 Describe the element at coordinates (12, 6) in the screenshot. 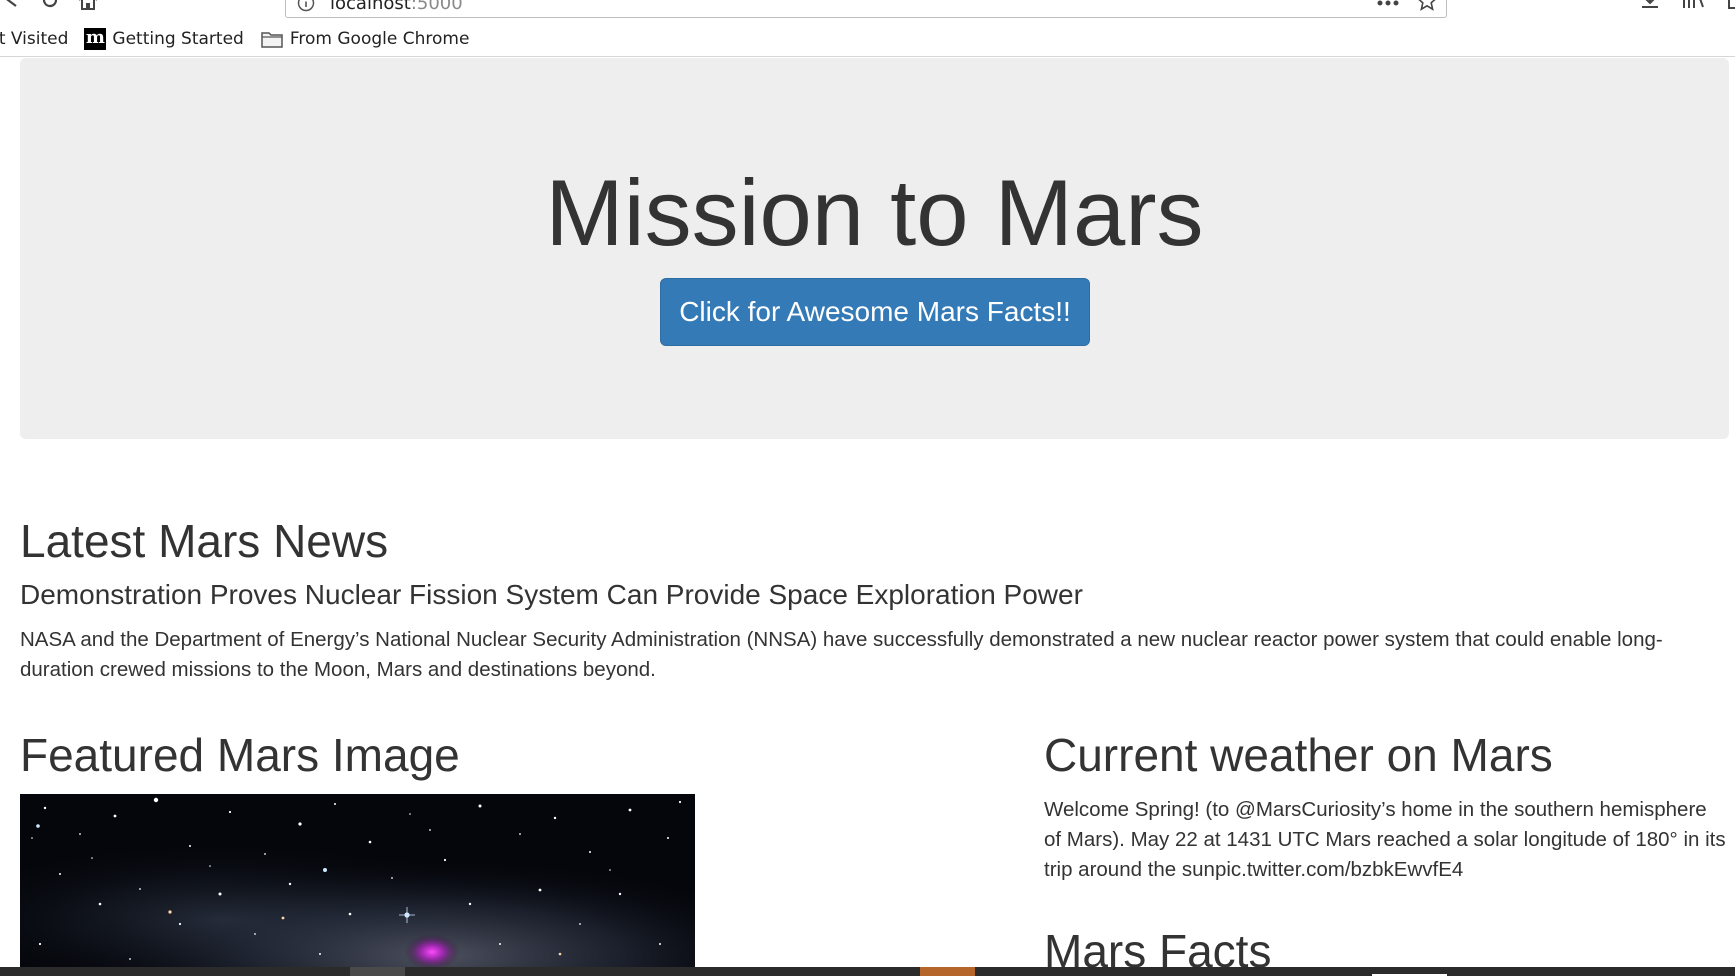

I see `back-icon` at that location.